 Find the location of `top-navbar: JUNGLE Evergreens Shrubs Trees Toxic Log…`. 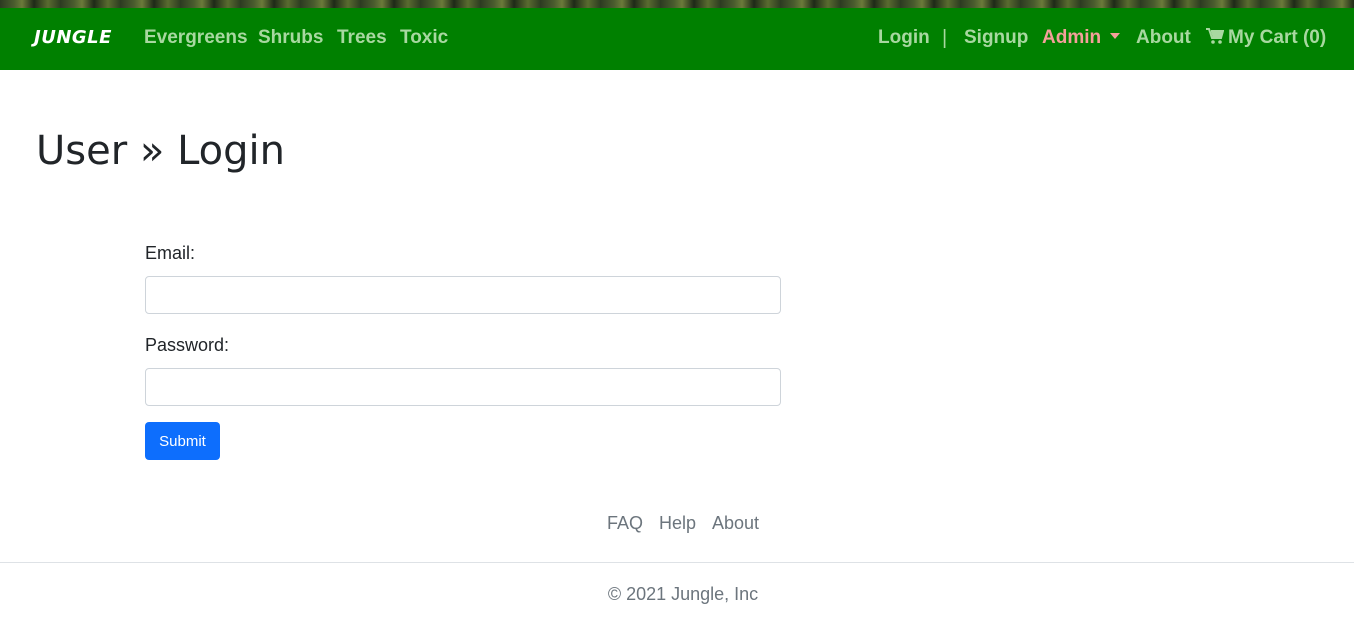

top-navbar: JUNGLE Evergreens Shrubs Trees Toxic Log… is located at coordinates (677, 39).